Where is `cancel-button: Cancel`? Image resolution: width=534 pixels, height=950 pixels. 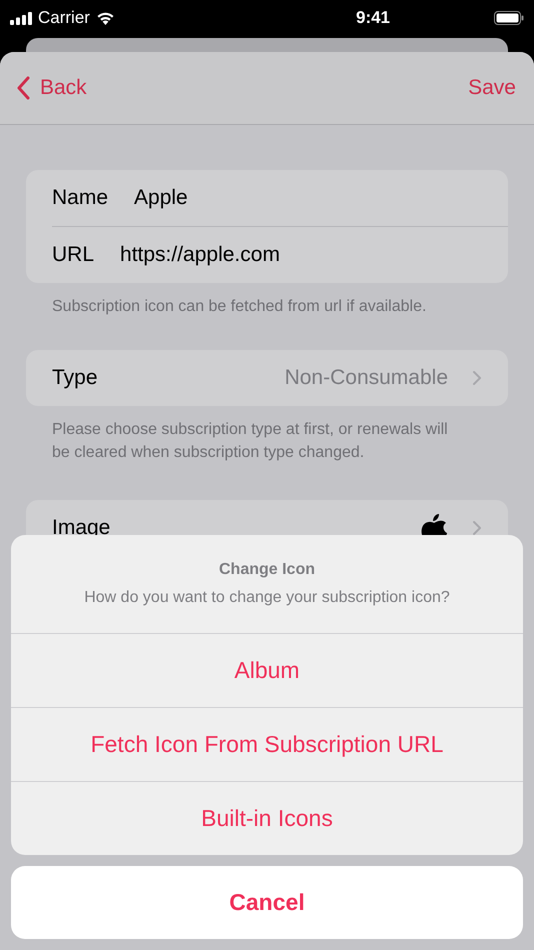
cancel-button: Cancel is located at coordinates (267, 902).